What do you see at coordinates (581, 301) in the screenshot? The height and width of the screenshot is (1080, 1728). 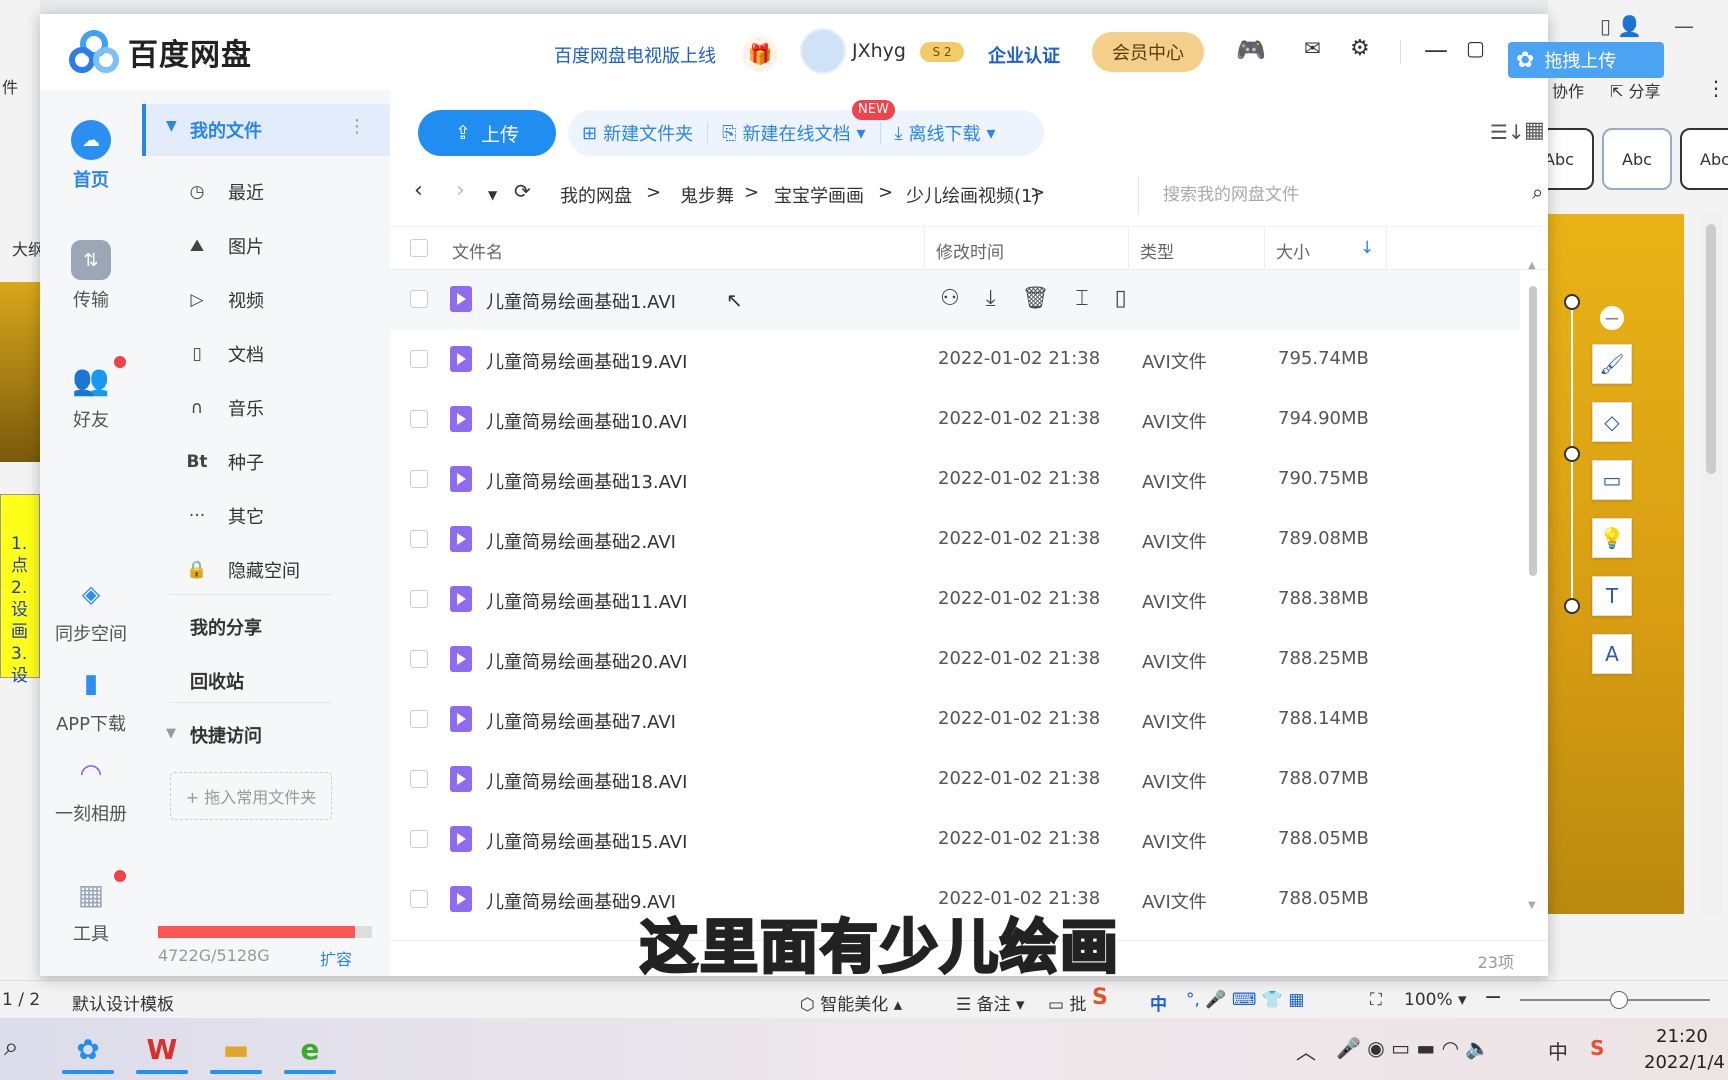 I see `file-name: 儿童简易绘画基础1.AVI` at bounding box center [581, 301].